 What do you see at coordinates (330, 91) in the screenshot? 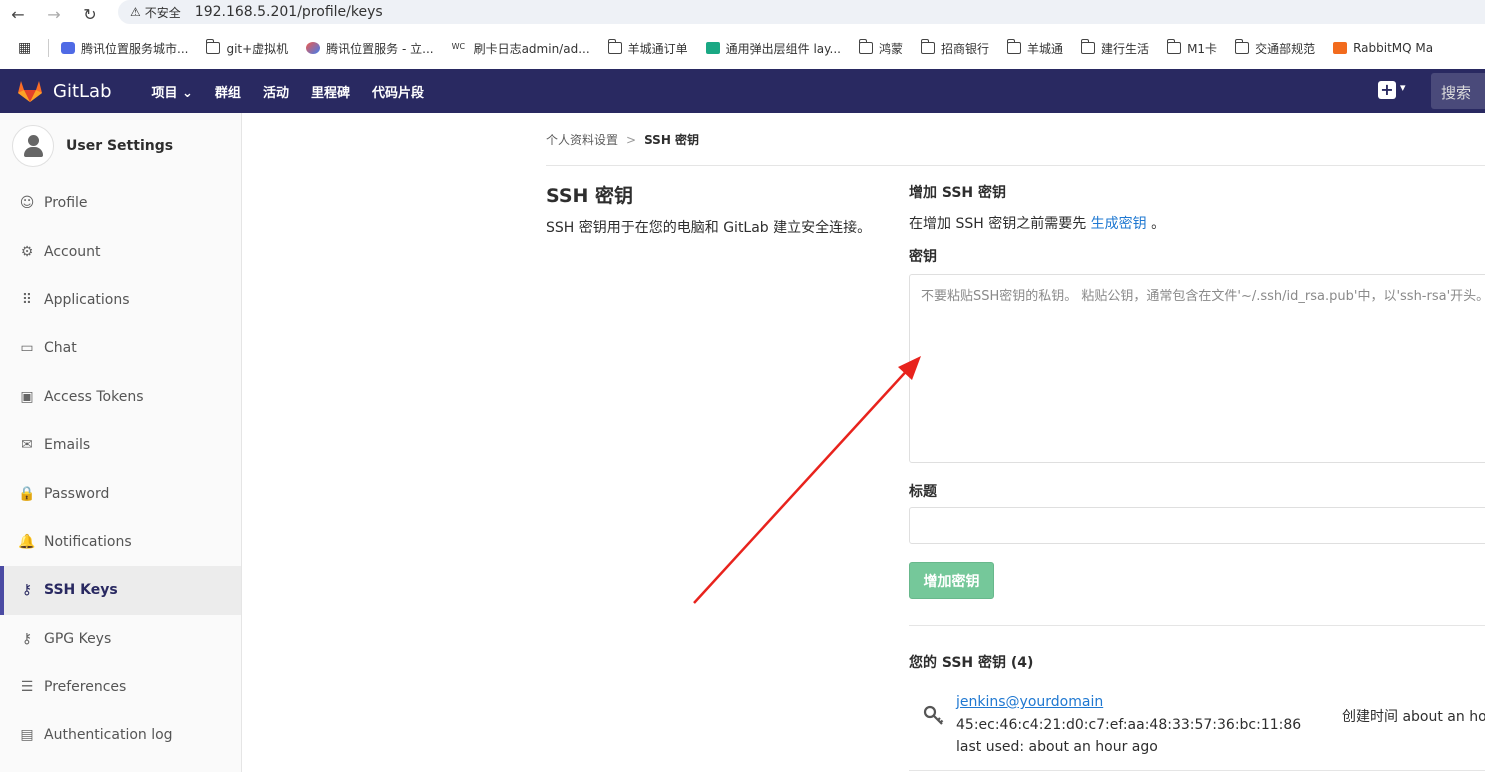
I see `nav-milestones: 里程碑` at bounding box center [330, 91].